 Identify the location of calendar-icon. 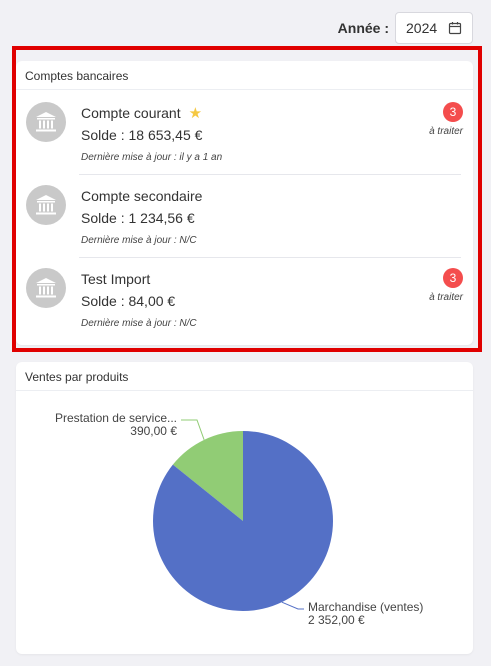
(455, 28).